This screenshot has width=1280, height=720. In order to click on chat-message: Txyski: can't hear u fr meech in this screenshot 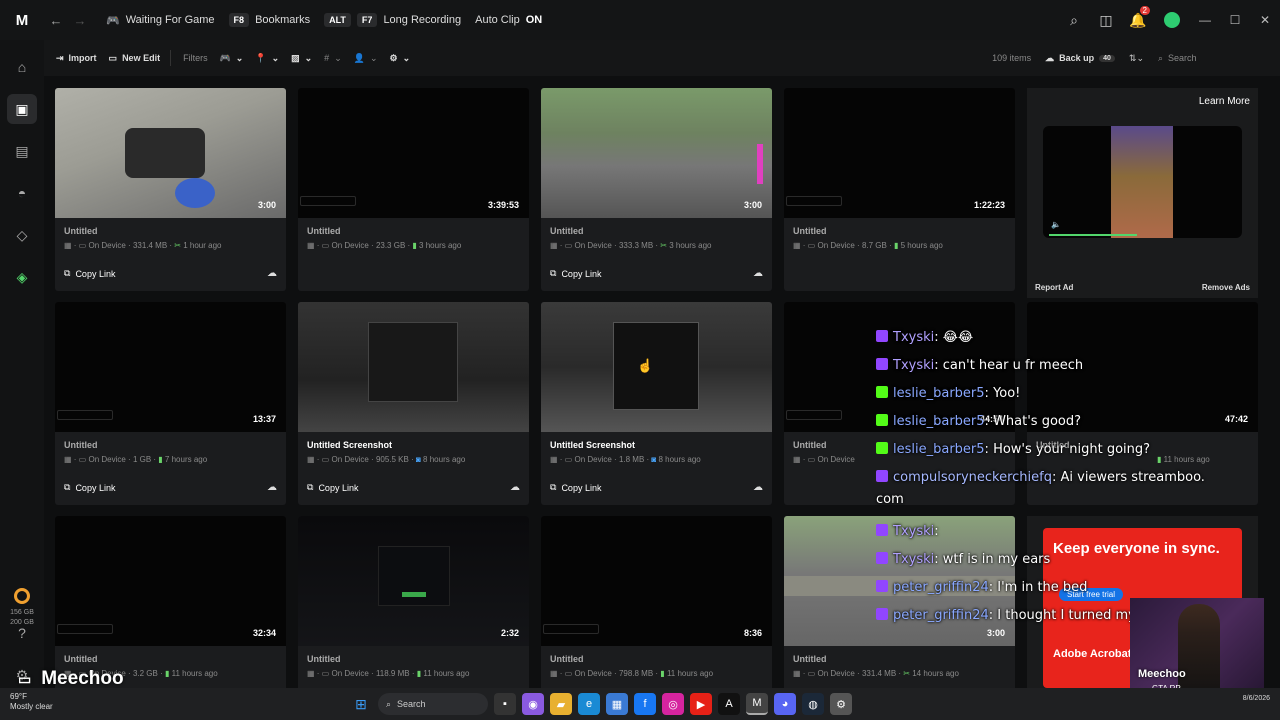, I will do `click(979, 365)`.